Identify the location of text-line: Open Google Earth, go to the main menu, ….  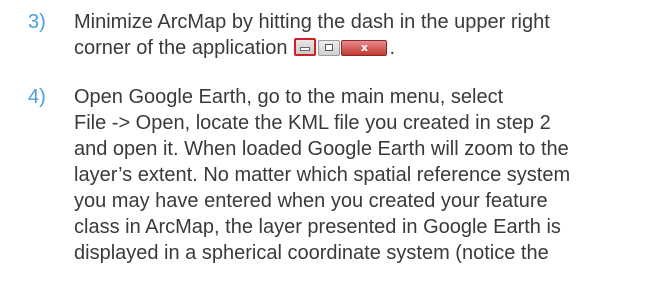
(289, 97).